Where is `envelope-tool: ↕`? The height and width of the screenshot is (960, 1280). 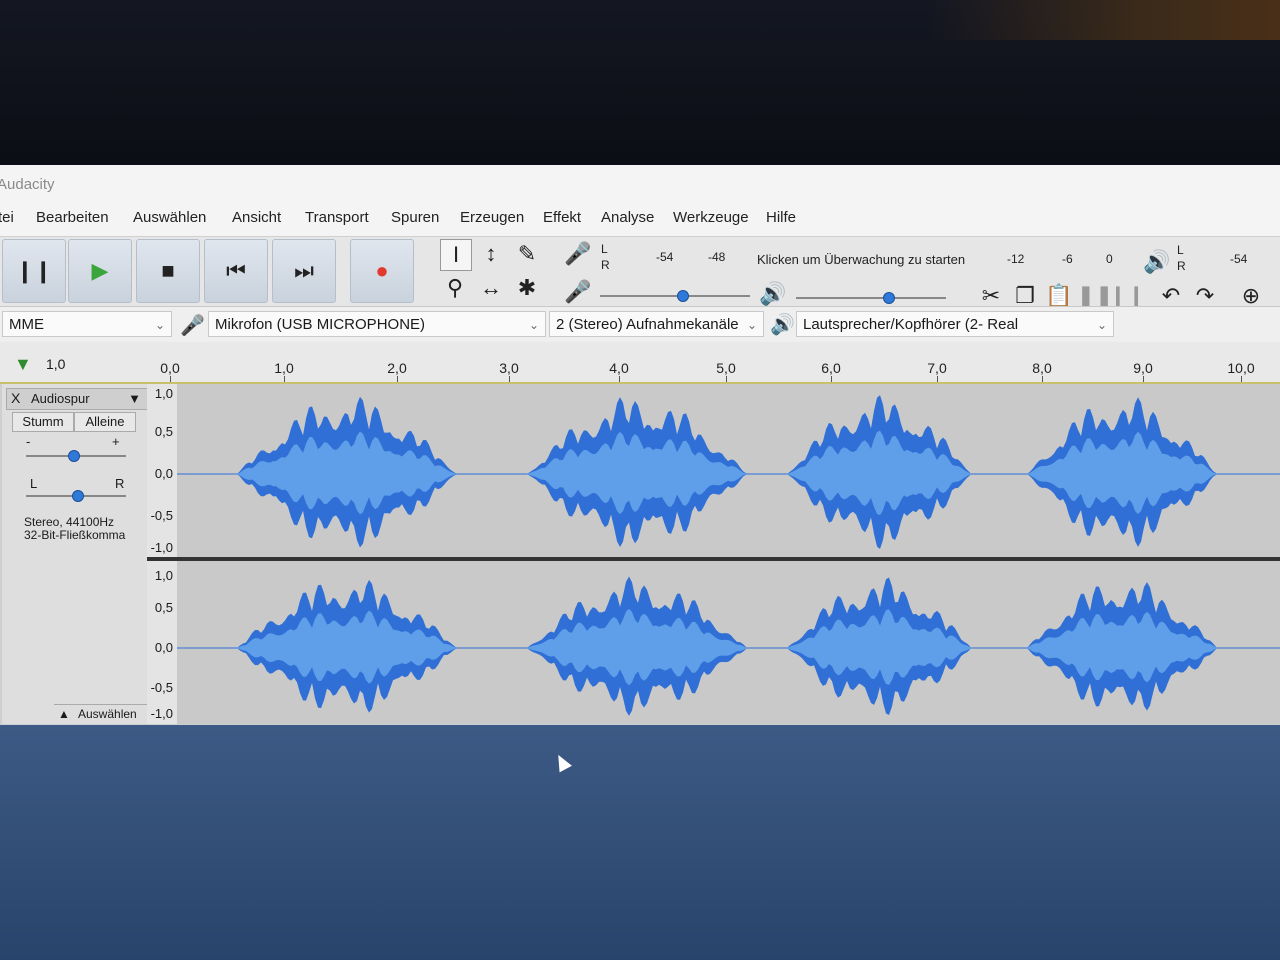 envelope-tool: ↕ is located at coordinates (491, 254).